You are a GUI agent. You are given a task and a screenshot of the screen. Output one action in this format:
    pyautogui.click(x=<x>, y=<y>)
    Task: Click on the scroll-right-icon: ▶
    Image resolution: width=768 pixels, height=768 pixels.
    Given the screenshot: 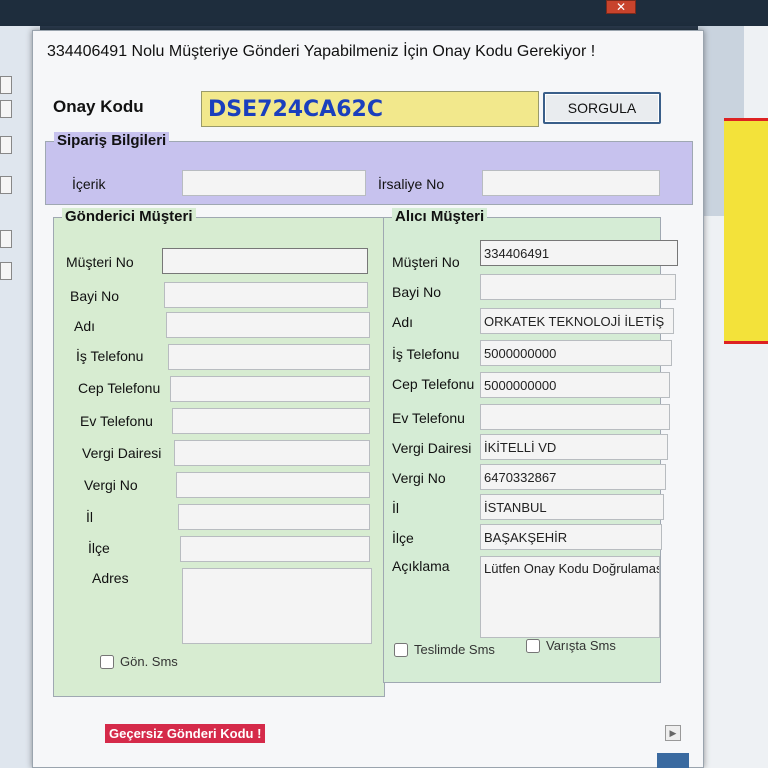 What is the action you would take?
    pyautogui.click(x=673, y=733)
    